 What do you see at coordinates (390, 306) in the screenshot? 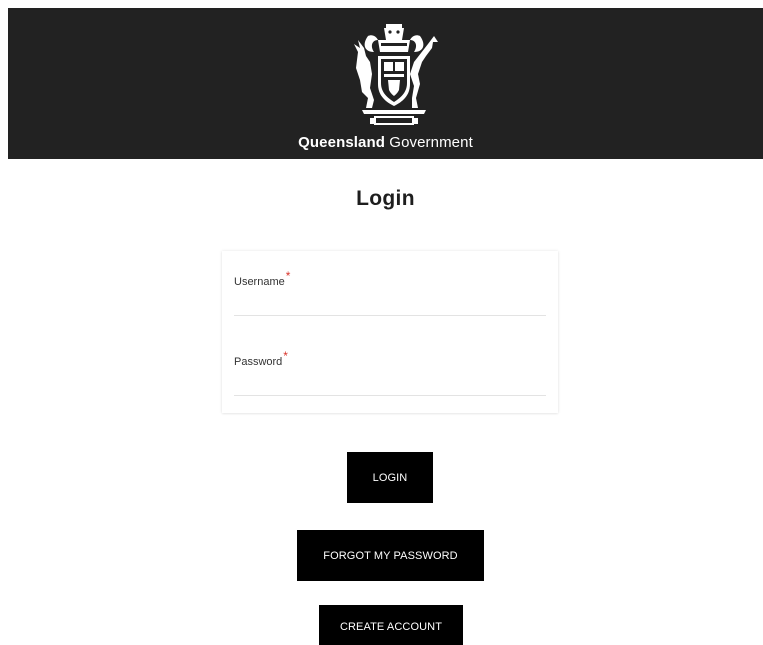
I see `username-input` at bounding box center [390, 306].